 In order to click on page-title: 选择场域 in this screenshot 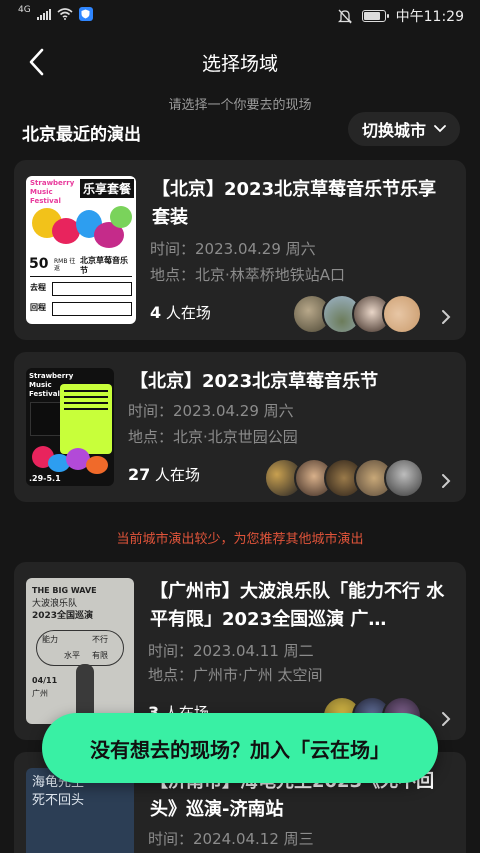, I will do `click(239, 64)`.